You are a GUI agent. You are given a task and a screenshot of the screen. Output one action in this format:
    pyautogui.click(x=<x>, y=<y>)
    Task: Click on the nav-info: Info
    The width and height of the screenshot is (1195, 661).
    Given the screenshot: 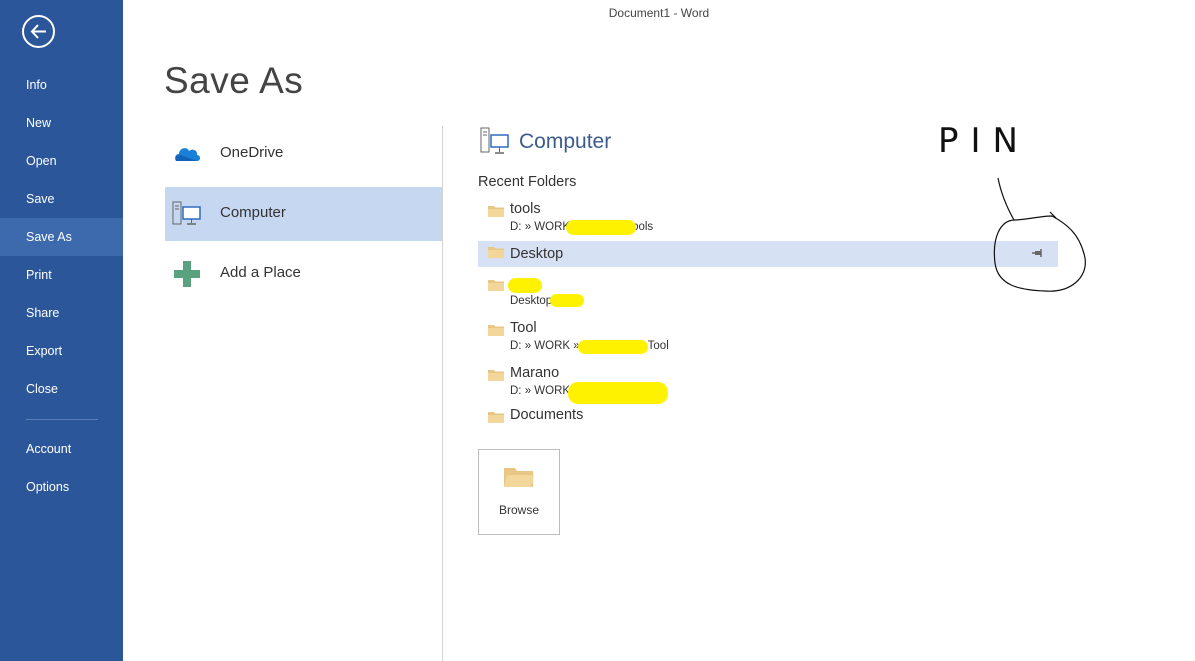 What is the action you would take?
    pyautogui.click(x=61, y=85)
    